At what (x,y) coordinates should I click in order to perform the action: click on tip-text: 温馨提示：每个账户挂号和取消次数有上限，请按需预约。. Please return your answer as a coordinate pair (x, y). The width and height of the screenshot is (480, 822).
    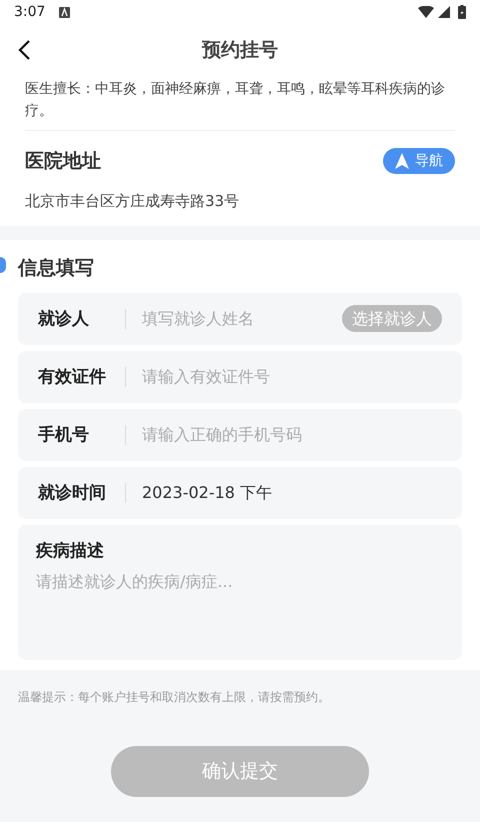
    Looking at the image, I should click on (174, 697).